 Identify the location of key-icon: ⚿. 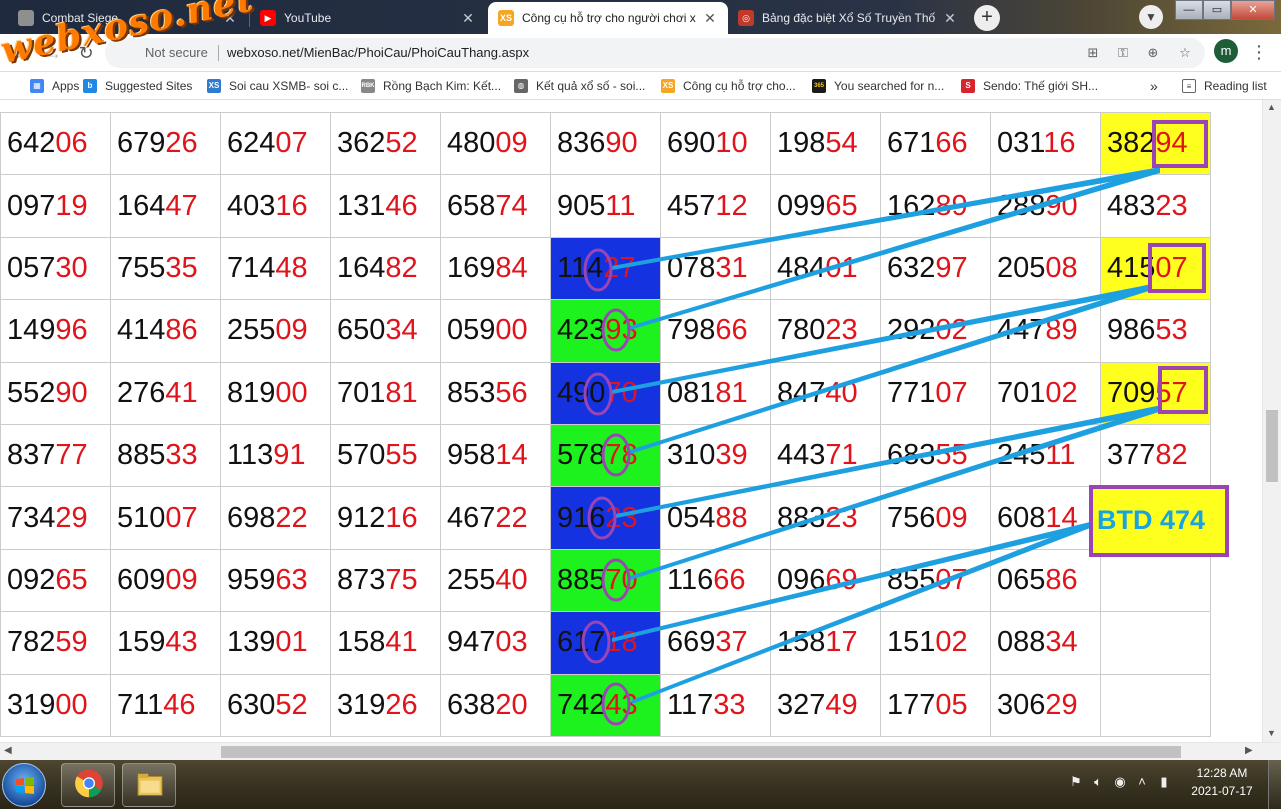
(1123, 53).